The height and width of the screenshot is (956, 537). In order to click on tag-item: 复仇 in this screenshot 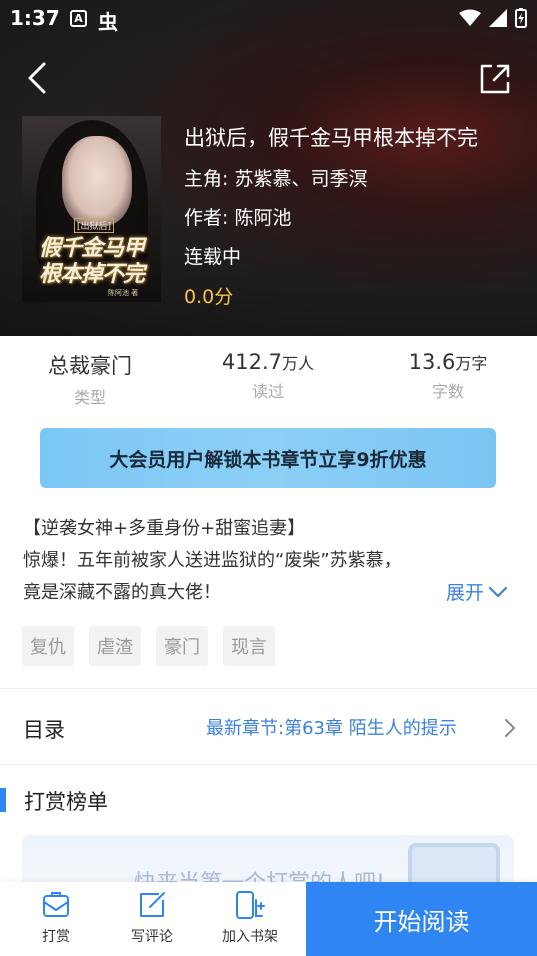, I will do `click(48, 646)`.